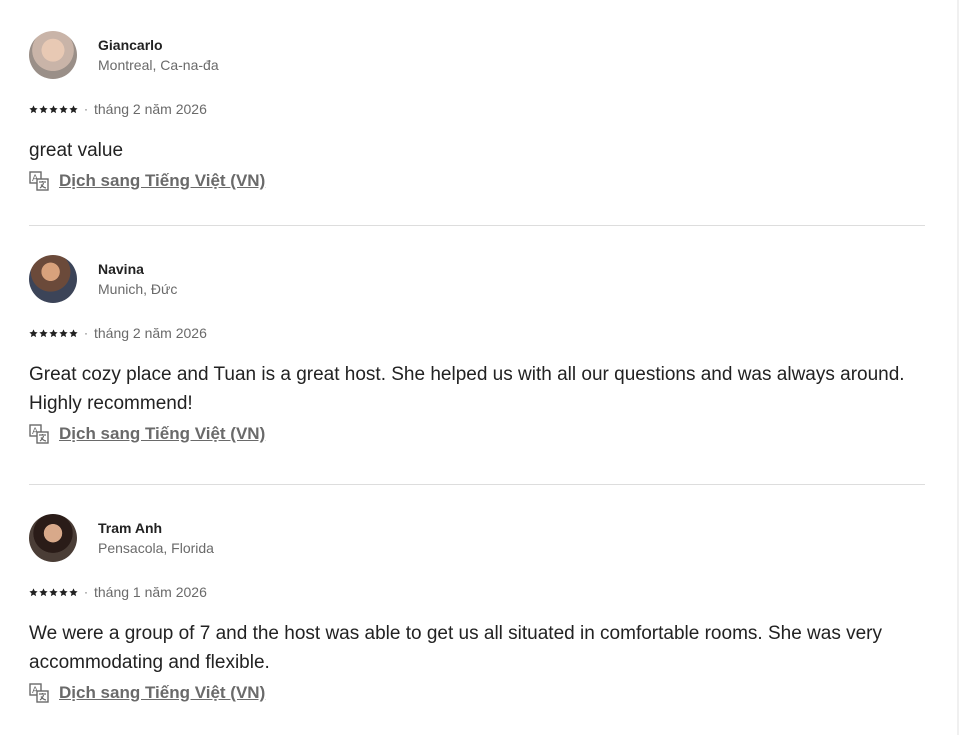 This screenshot has width=959, height=735. What do you see at coordinates (150, 592) in the screenshot?
I see `review-date: tháng 1 năm 2026` at bounding box center [150, 592].